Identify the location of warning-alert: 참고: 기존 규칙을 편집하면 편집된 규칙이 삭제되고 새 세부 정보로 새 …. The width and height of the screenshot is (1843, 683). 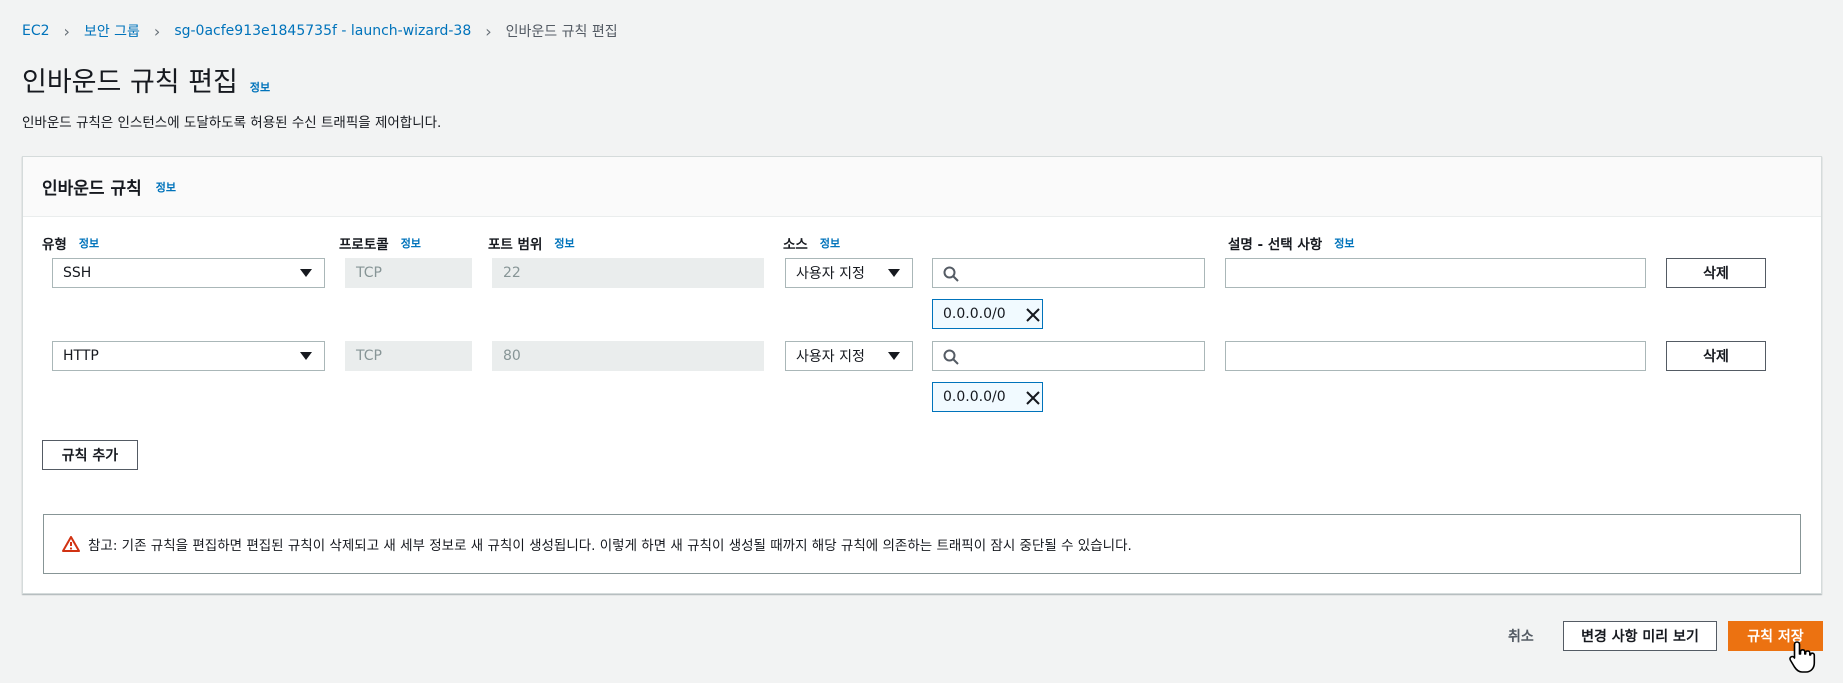
(922, 544).